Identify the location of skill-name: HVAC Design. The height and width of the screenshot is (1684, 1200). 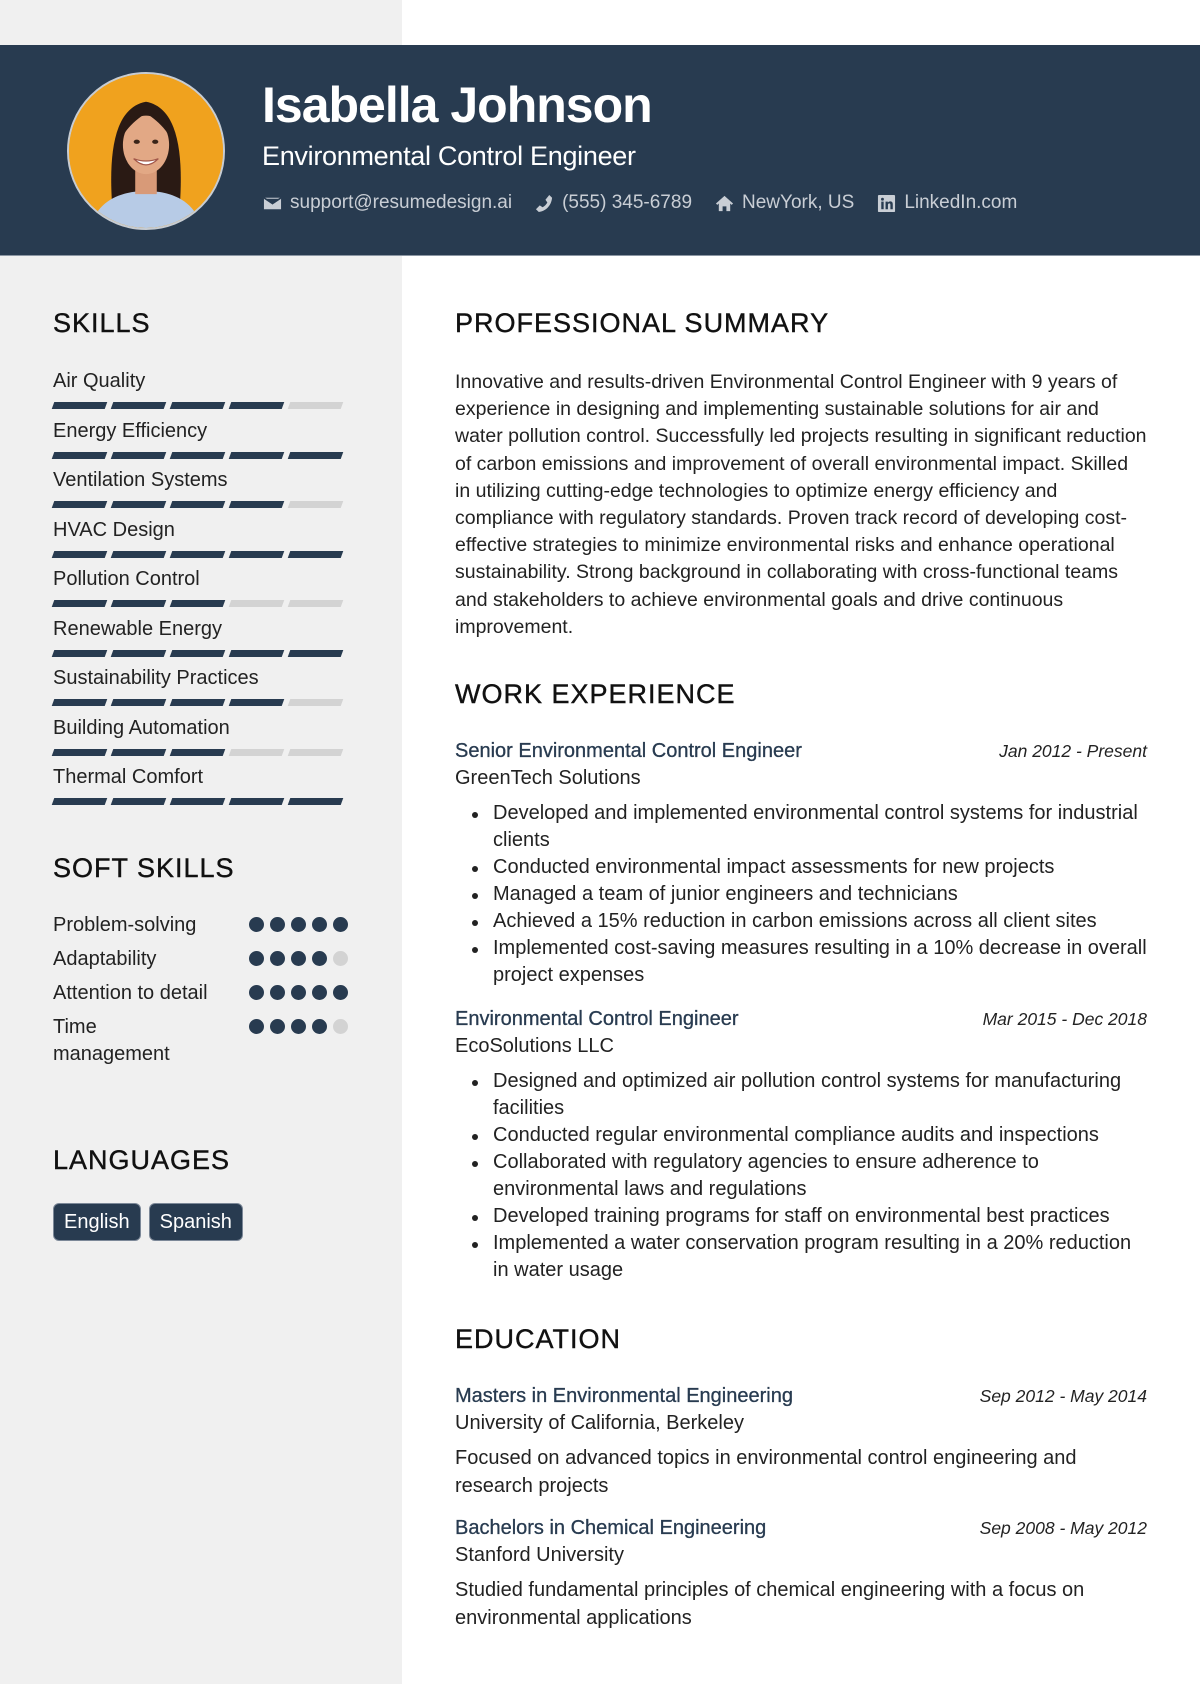
(114, 529).